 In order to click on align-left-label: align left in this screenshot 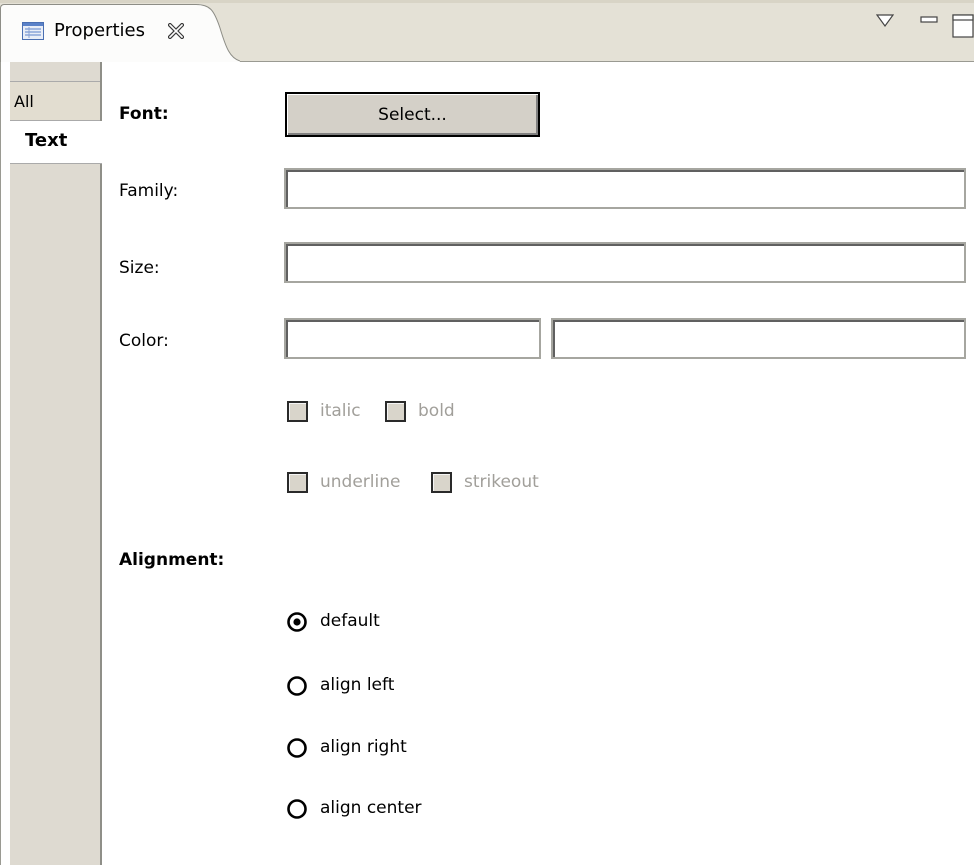, I will do `click(357, 685)`.